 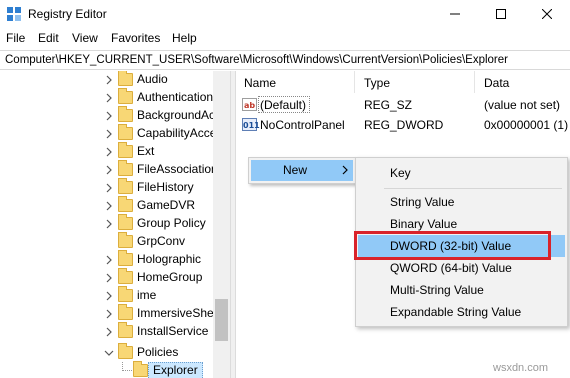 What do you see at coordinates (67, 14) in the screenshot?
I see `window-title: Registry Editor` at bounding box center [67, 14].